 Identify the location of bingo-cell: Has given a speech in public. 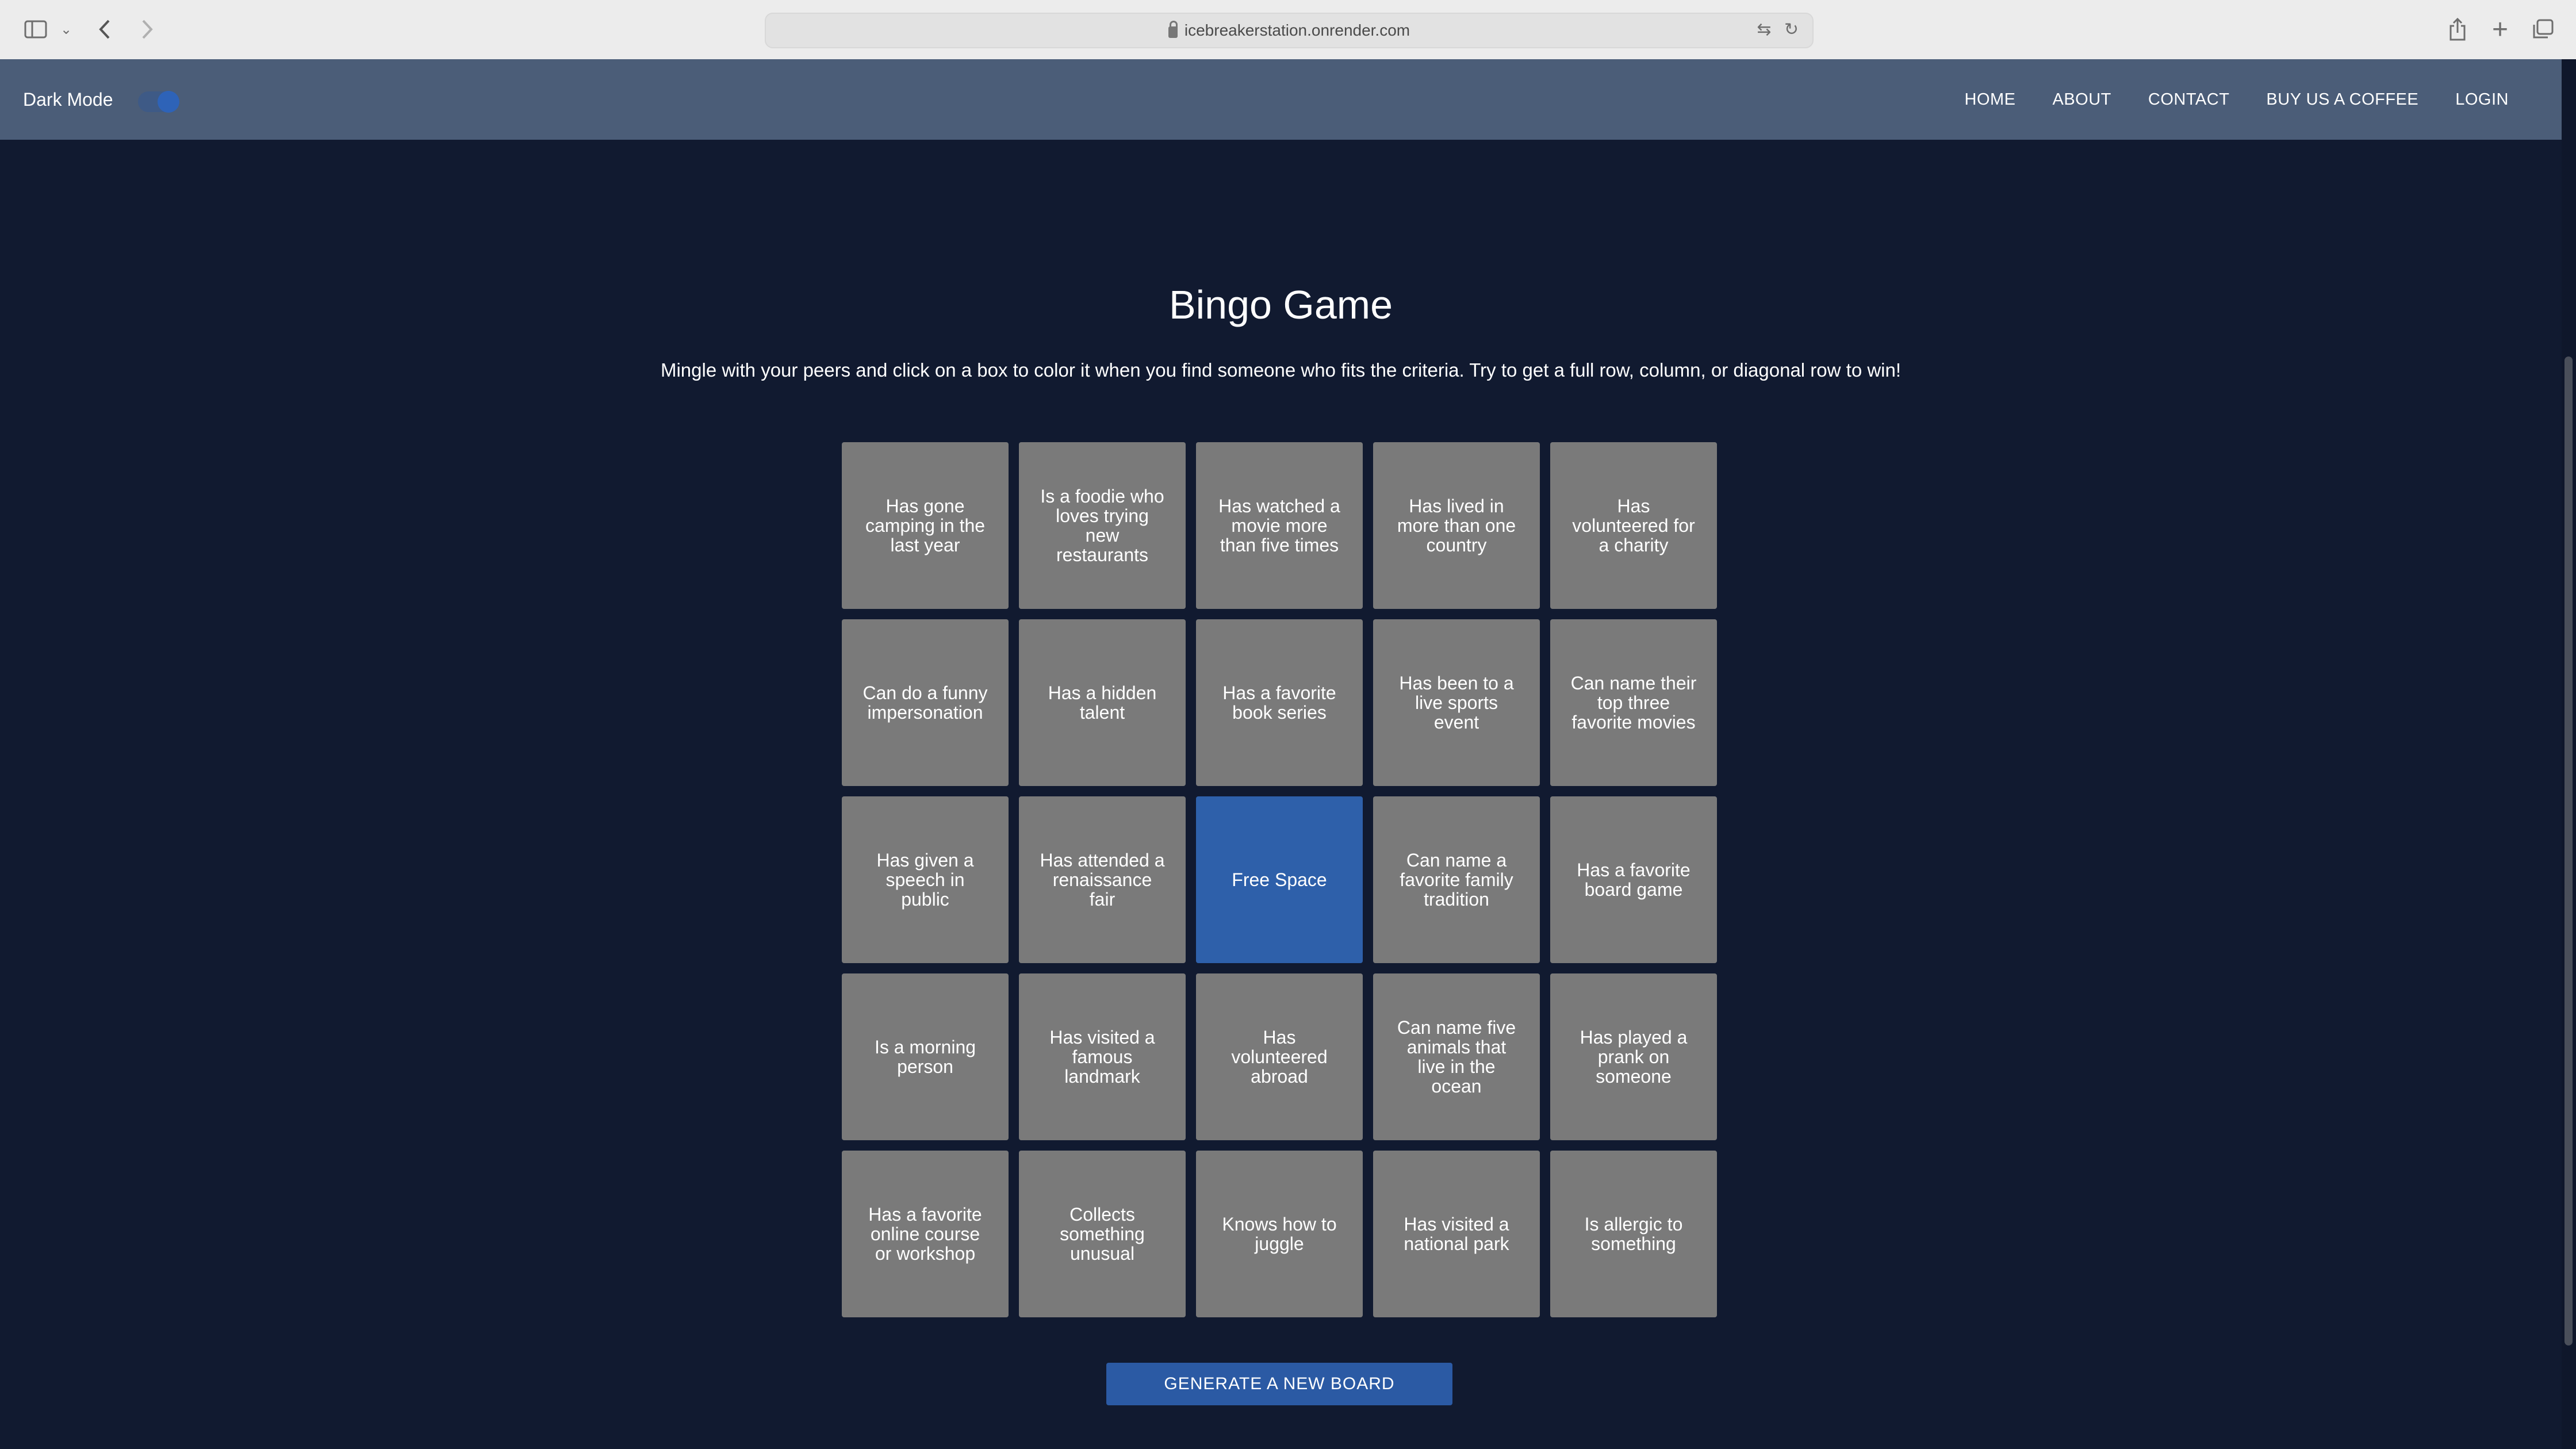
(925, 879).